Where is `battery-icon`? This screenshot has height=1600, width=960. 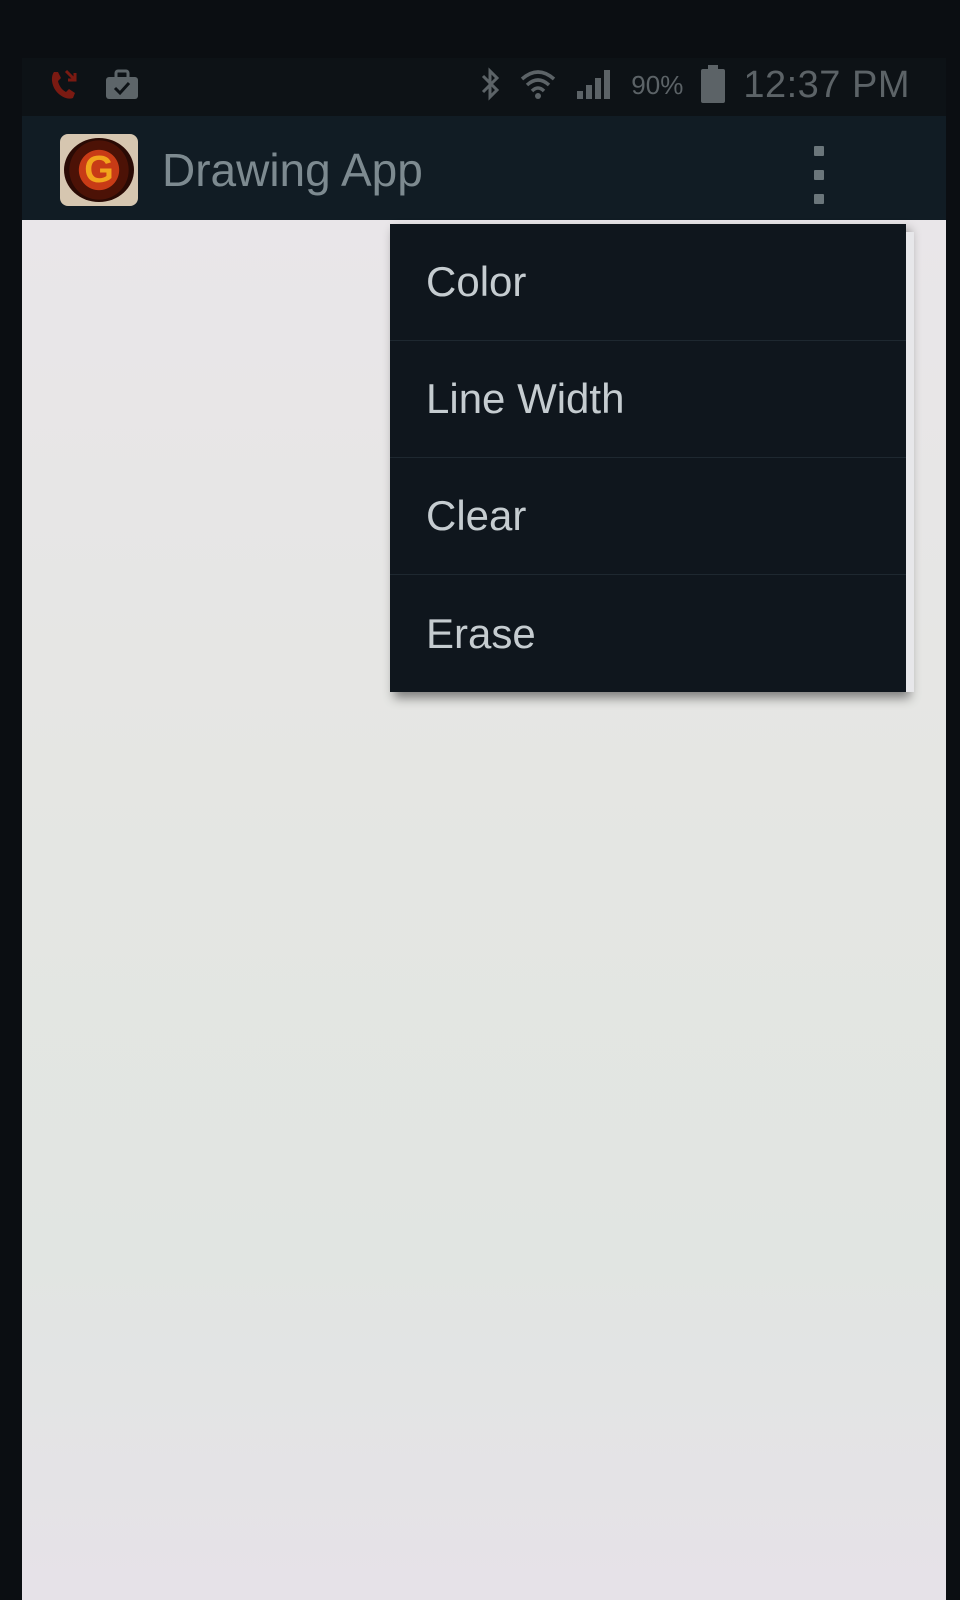
battery-icon is located at coordinates (713, 83).